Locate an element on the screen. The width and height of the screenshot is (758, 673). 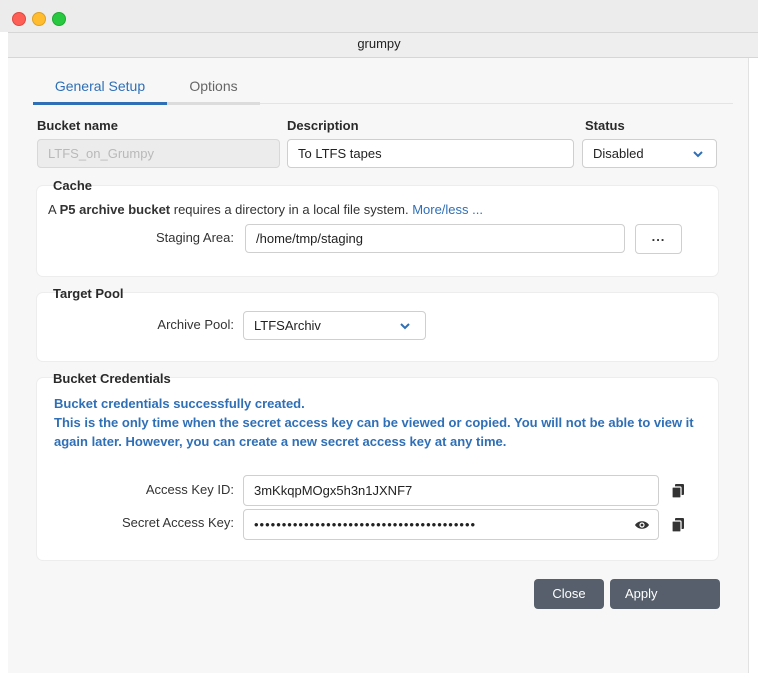
access-key-id-field: 3mKkqpMOgx5h3n1JXNF7 is located at coordinates (451, 490).